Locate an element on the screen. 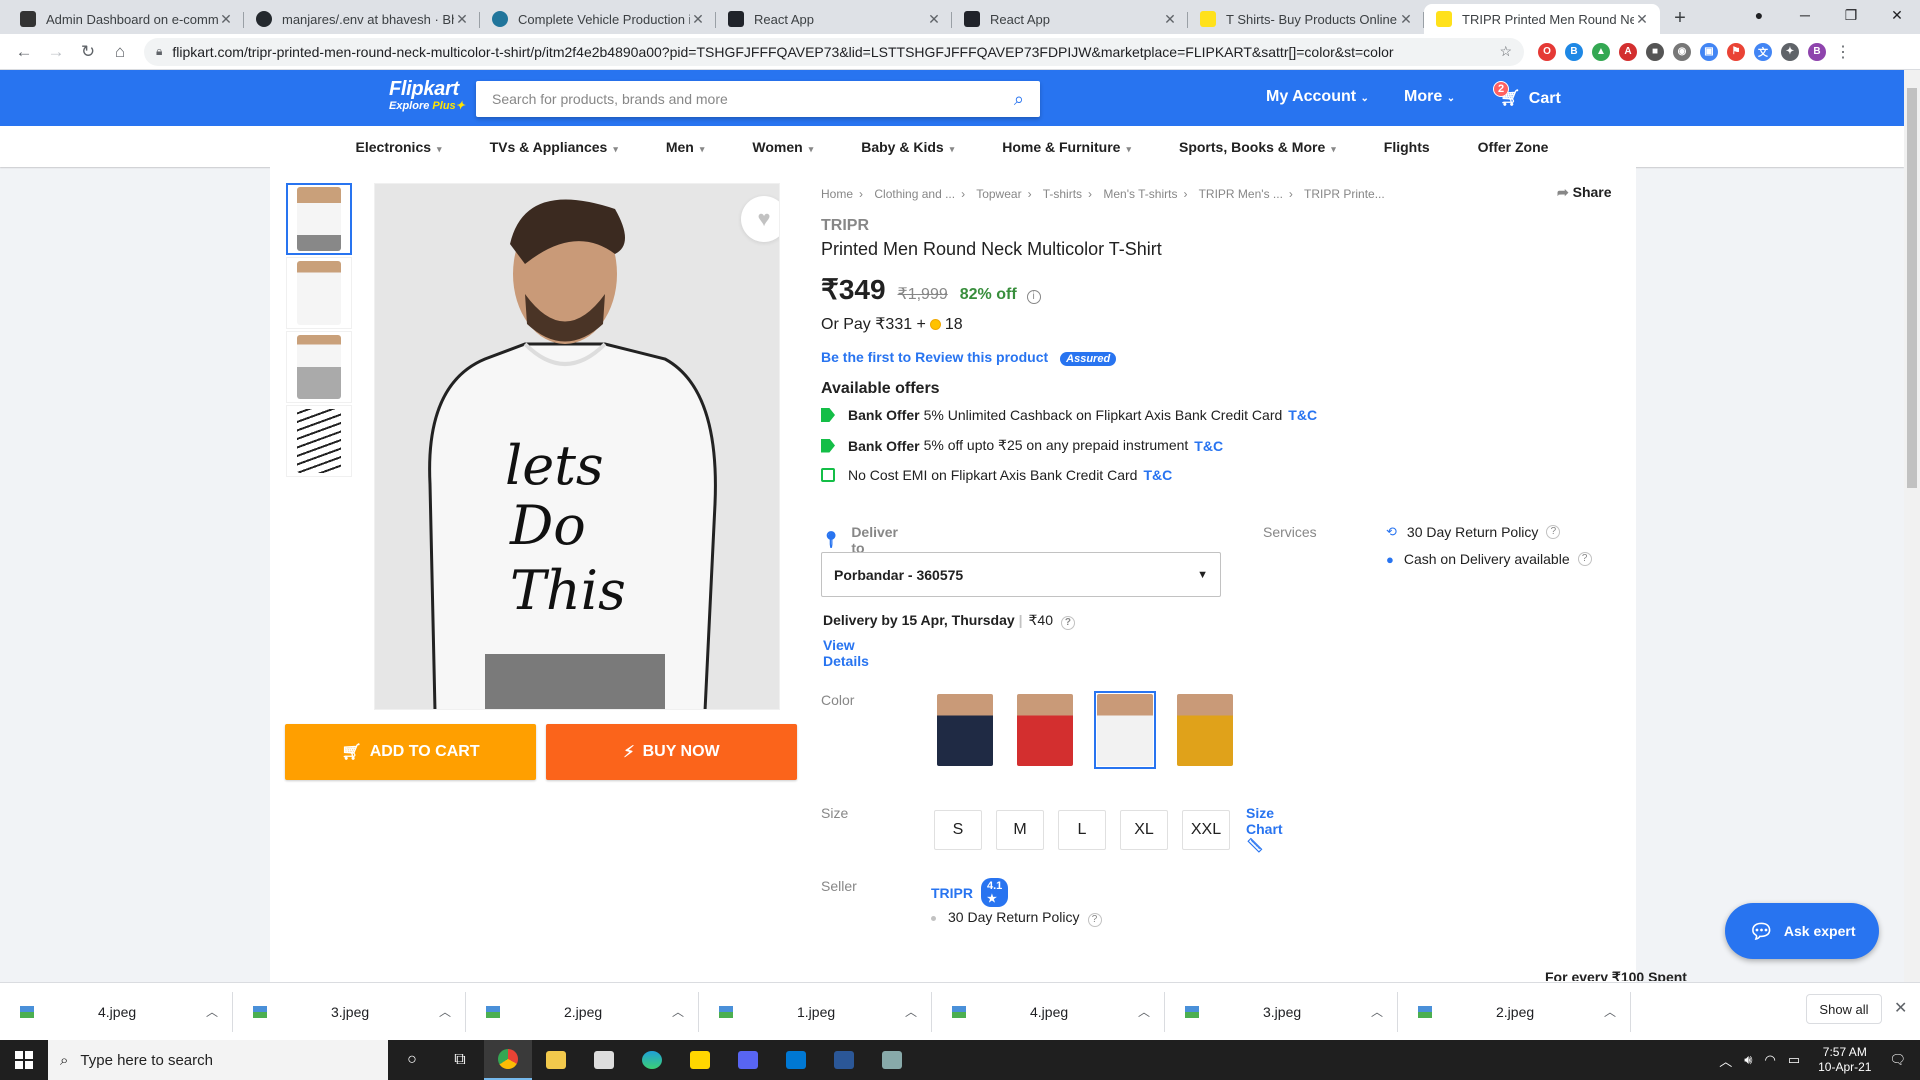  category-tvs-appliances: TVs & Appliances ▾ is located at coordinates (554, 147).